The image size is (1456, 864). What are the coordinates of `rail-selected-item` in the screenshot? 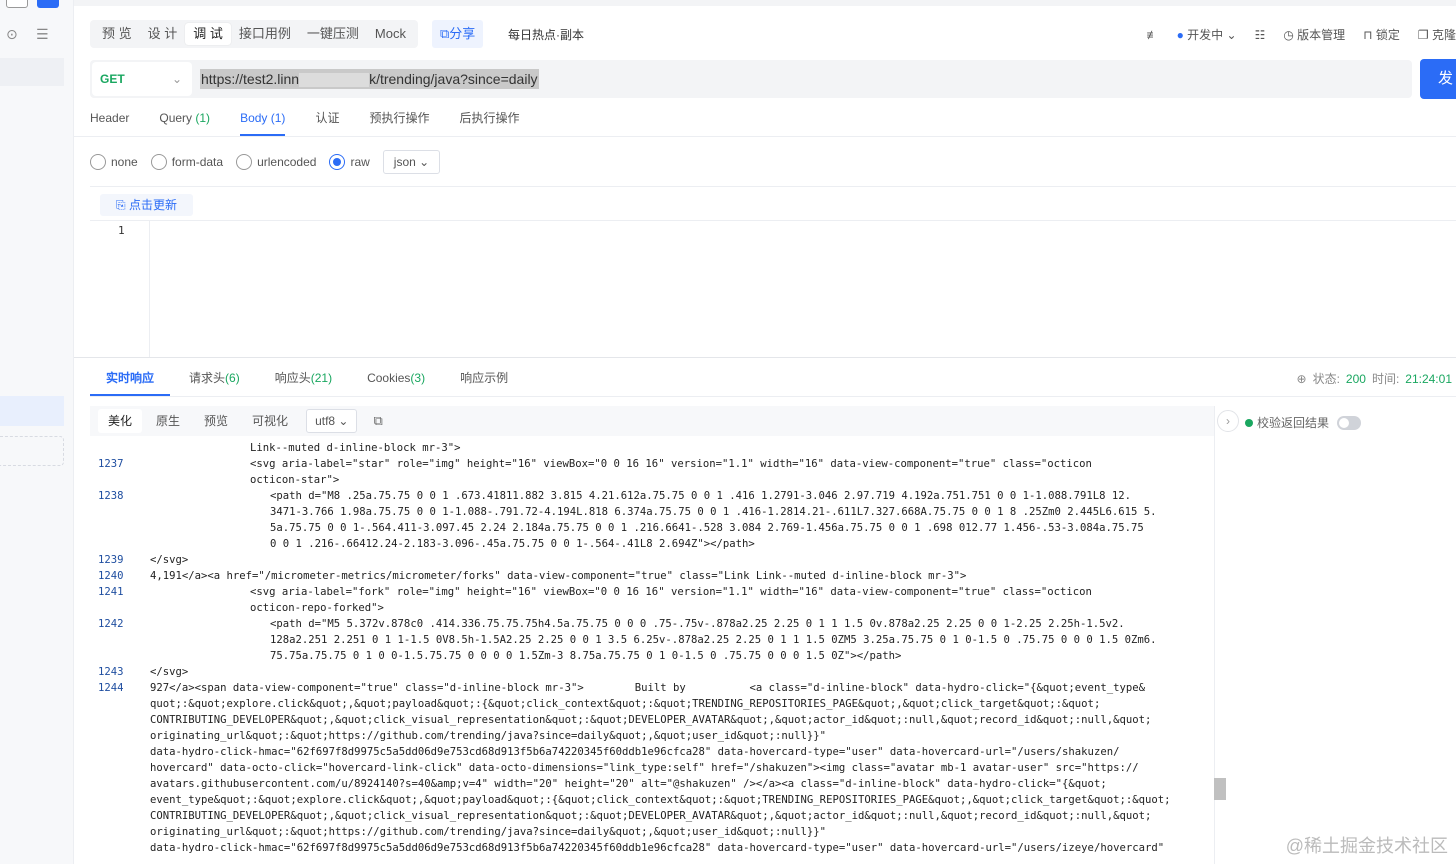 It's located at (32, 411).